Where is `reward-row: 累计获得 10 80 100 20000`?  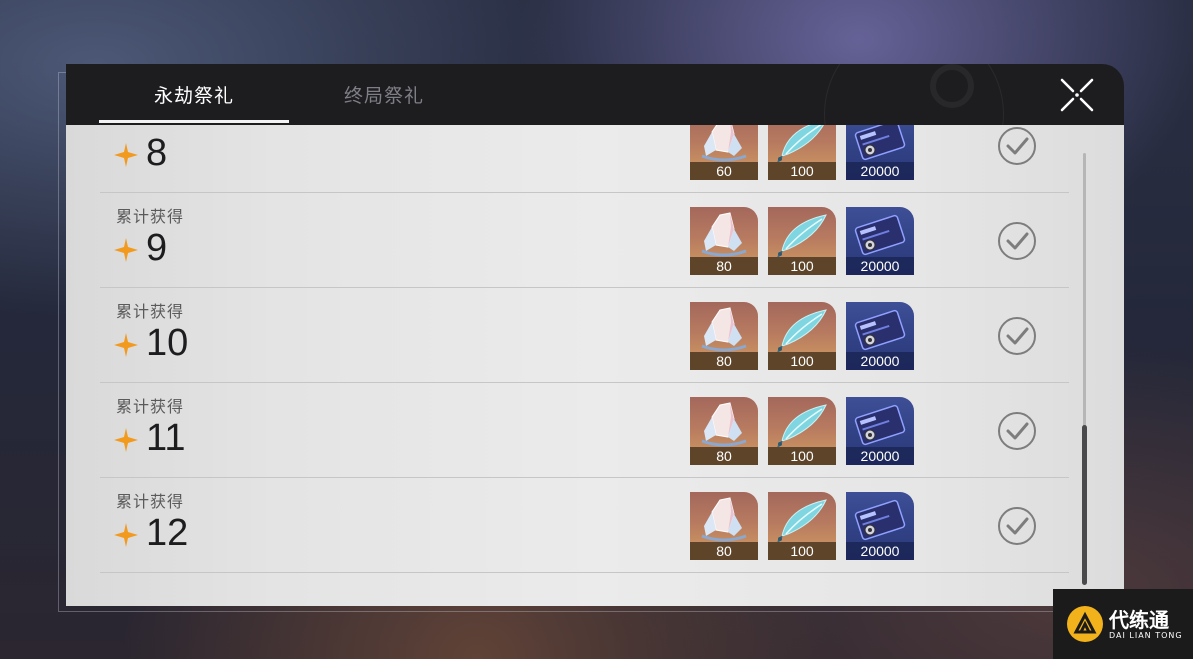
reward-row: 累计获得 10 80 100 20000 is located at coordinates (584, 335).